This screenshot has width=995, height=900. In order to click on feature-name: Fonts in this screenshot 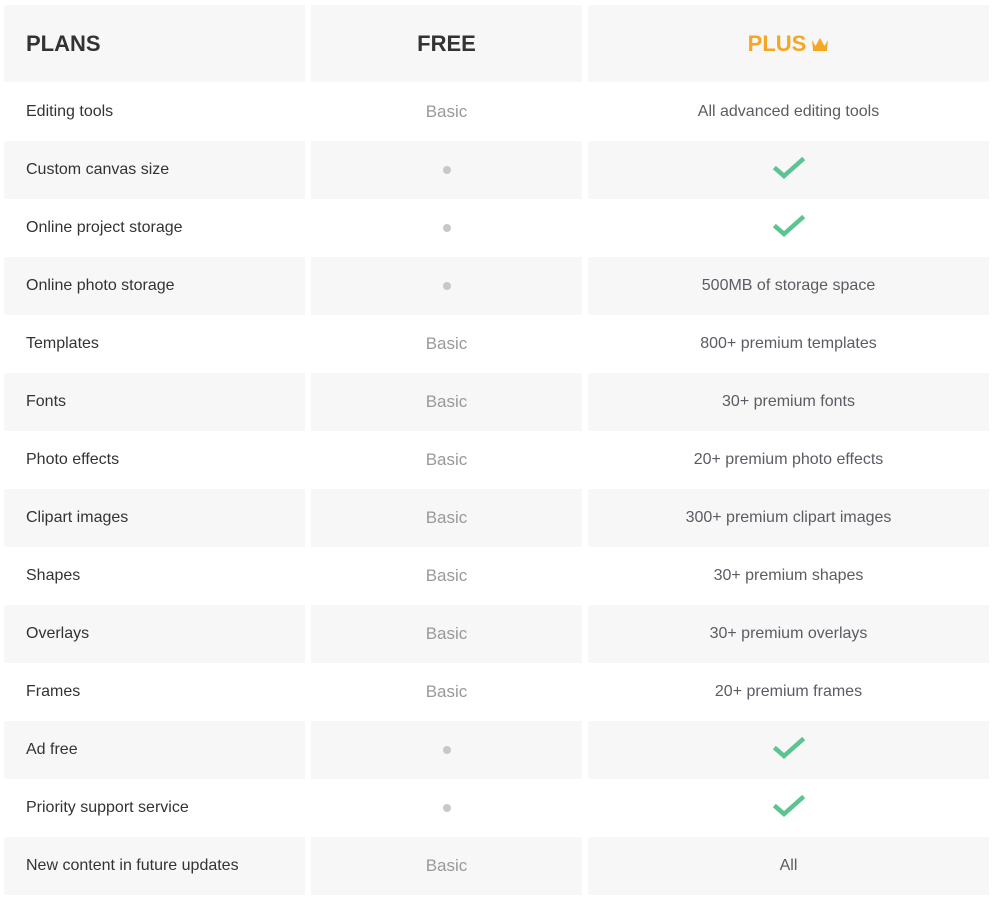, I will do `click(154, 402)`.